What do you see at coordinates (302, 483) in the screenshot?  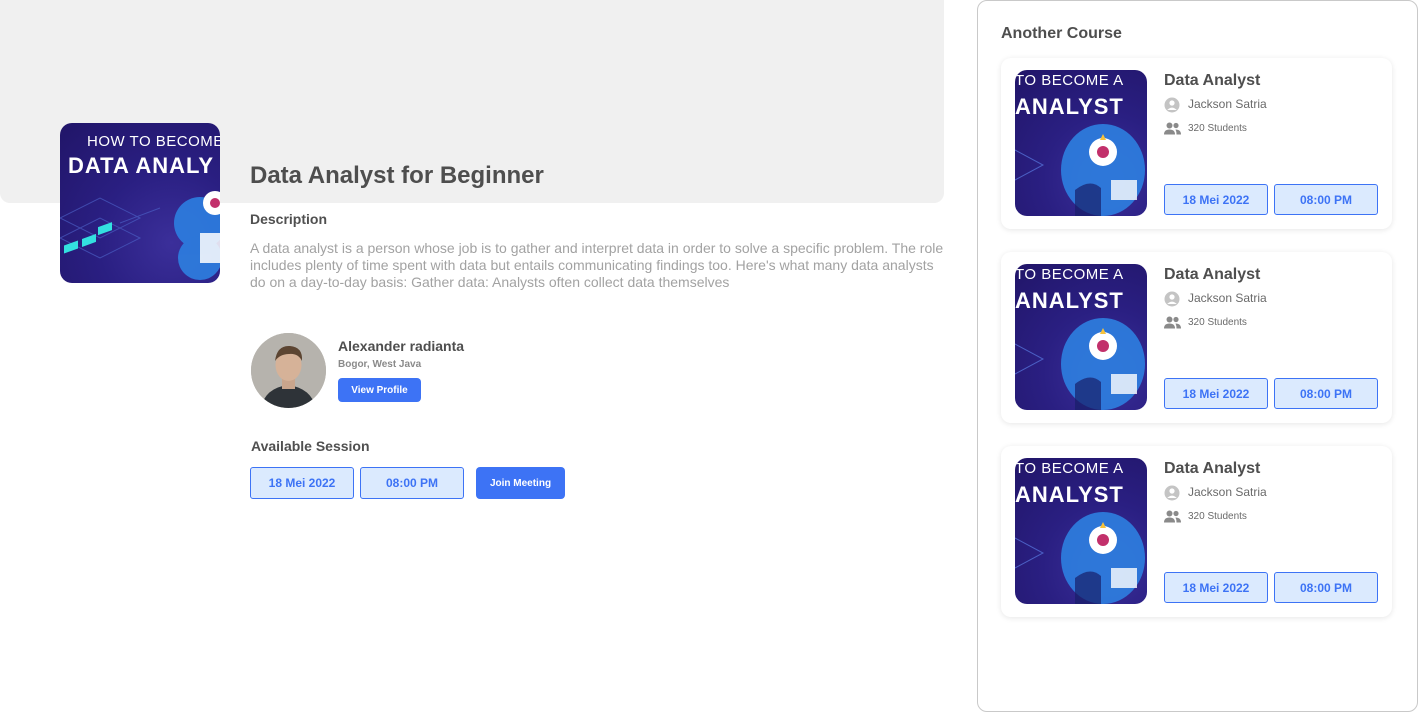 I see `session-date-pill: 18 Mei 2022` at bounding box center [302, 483].